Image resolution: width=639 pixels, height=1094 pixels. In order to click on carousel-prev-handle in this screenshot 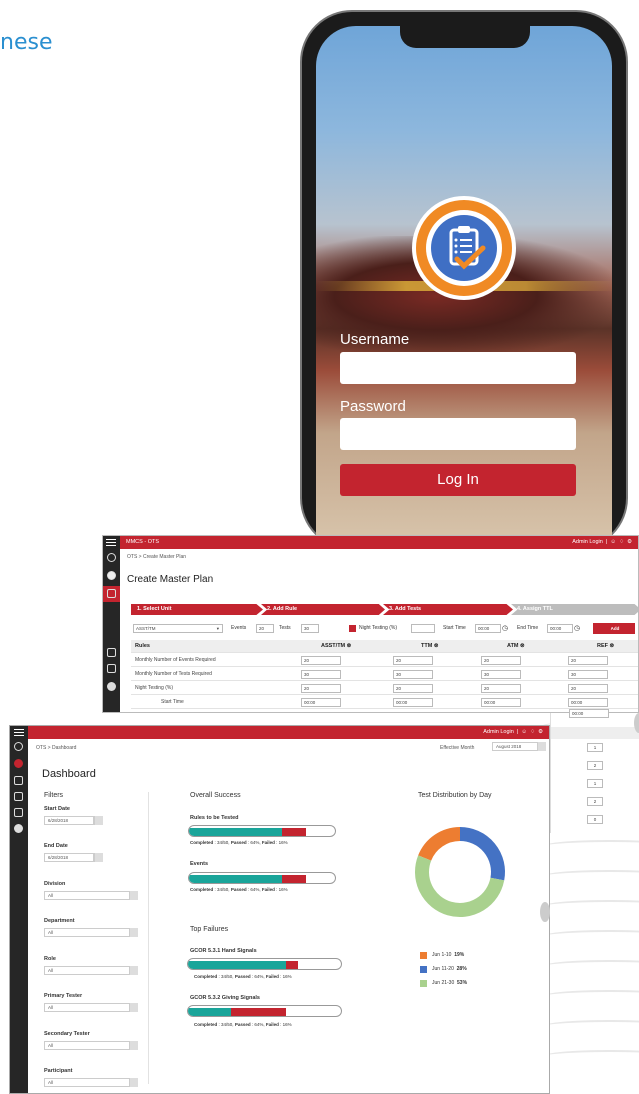, I will do `click(545, 912)`.